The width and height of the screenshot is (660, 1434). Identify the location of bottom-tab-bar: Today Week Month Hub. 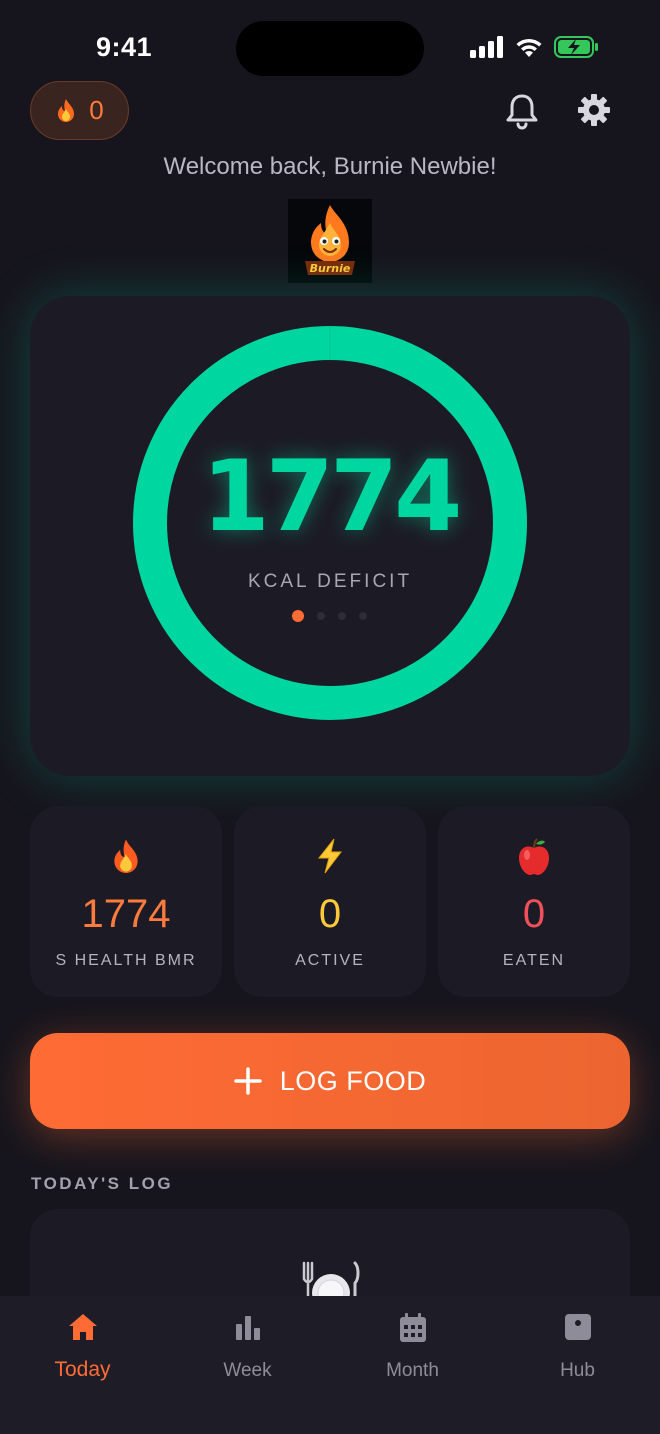
(330, 1365).